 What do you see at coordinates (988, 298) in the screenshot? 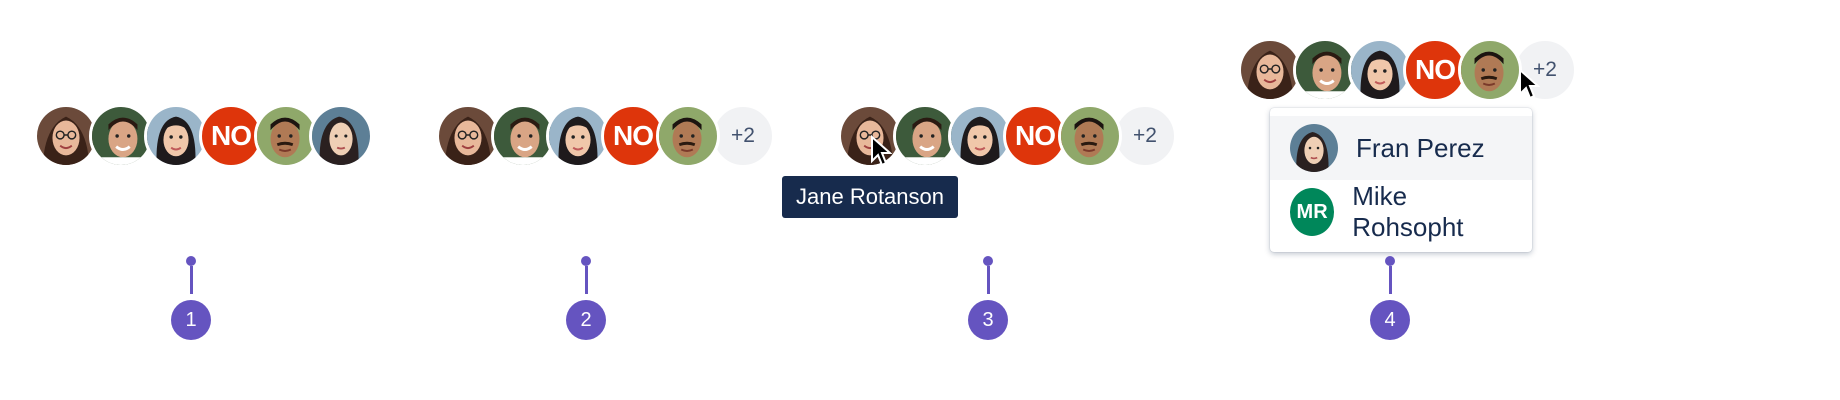
I see `step-marker-3: 3` at bounding box center [988, 298].